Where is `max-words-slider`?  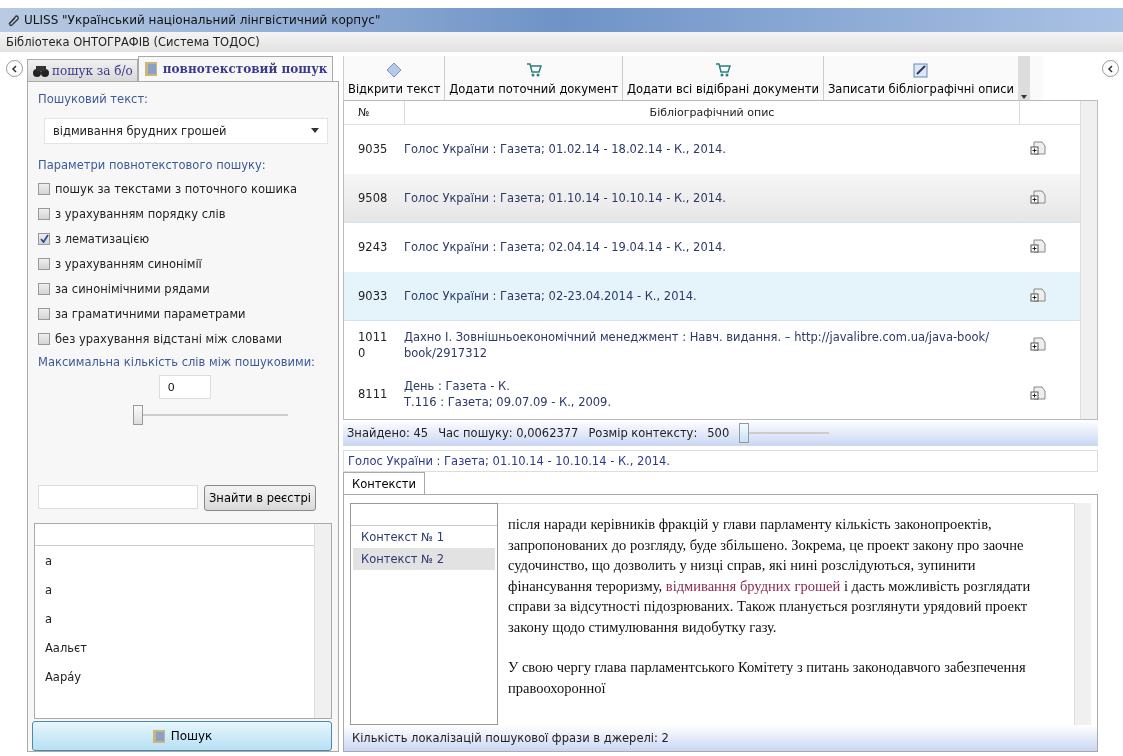
max-words-slider is located at coordinates (210, 415).